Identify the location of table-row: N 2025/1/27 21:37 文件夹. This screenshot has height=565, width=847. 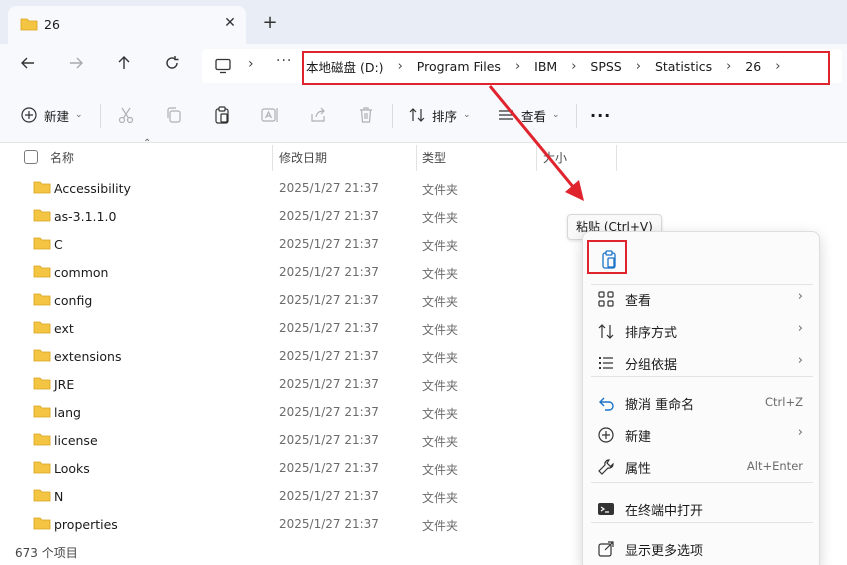
(290, 496).